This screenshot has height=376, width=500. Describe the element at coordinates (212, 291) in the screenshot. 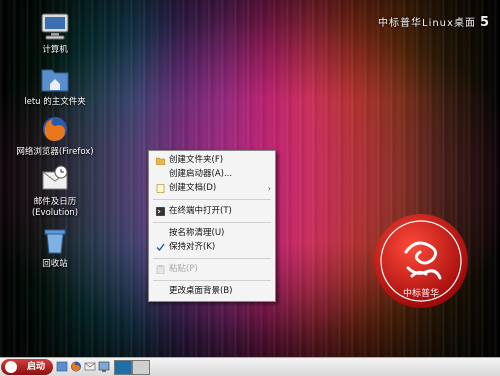

I see `menu-item-change-background: 更改桌面背景(B)` at that location.